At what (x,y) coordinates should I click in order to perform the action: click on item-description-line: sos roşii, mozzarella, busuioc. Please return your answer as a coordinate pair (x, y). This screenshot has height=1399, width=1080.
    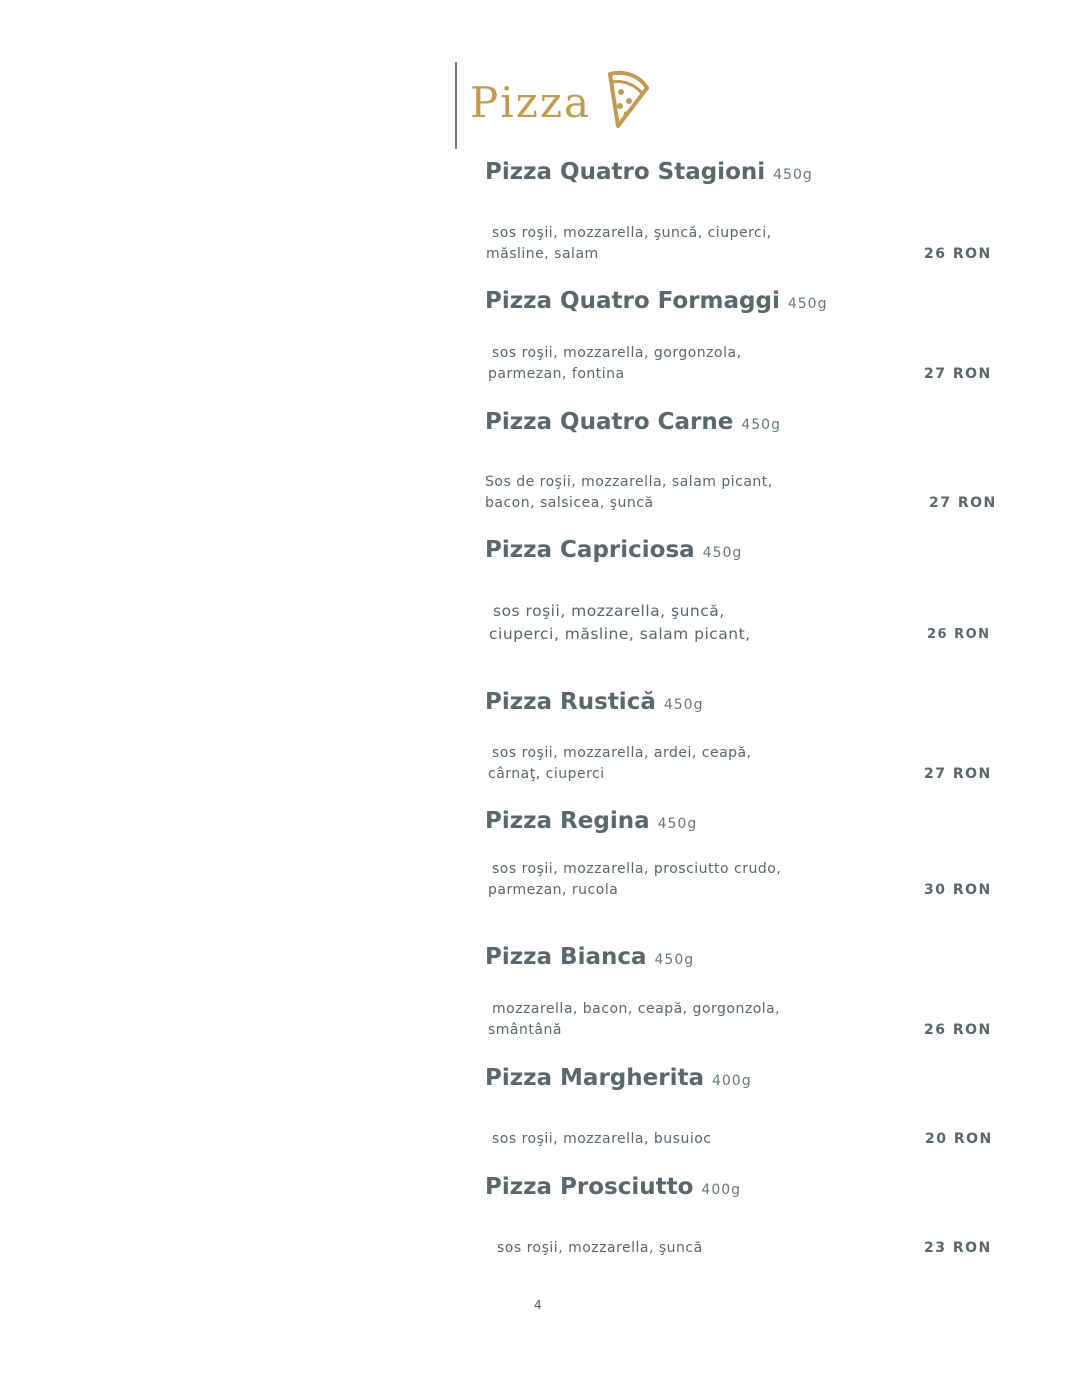
    Looking at the image, I should click on (602, 1139).